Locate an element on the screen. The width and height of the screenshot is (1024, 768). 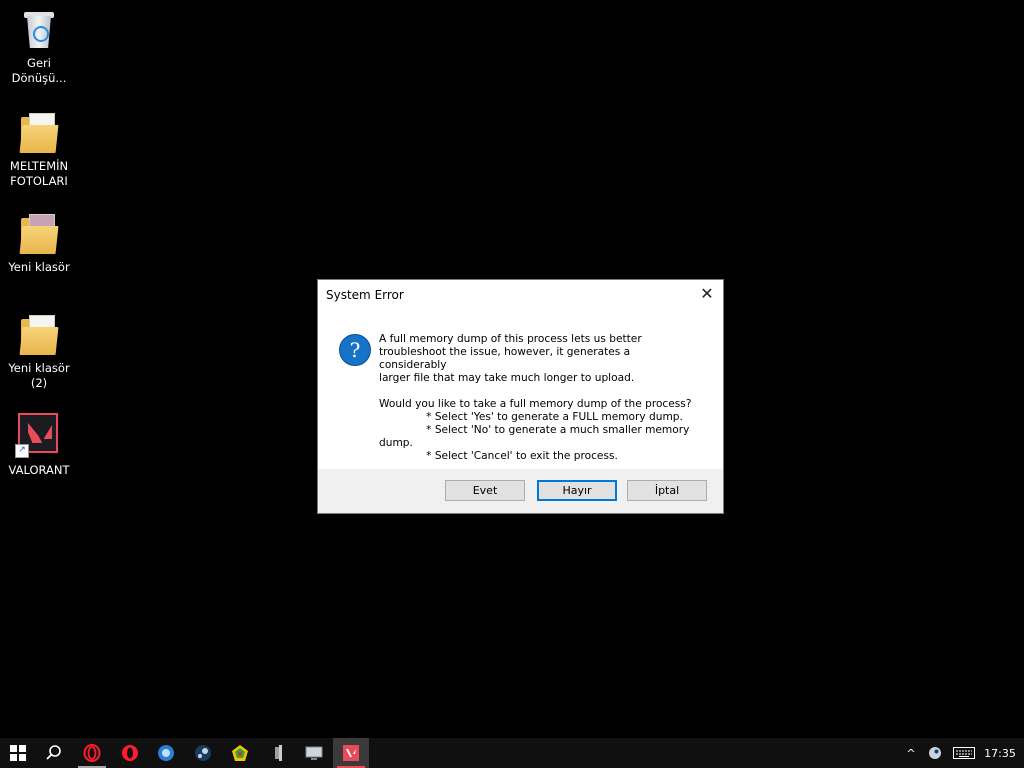
taskbar-app-blue is located at coordinates (166, 753).